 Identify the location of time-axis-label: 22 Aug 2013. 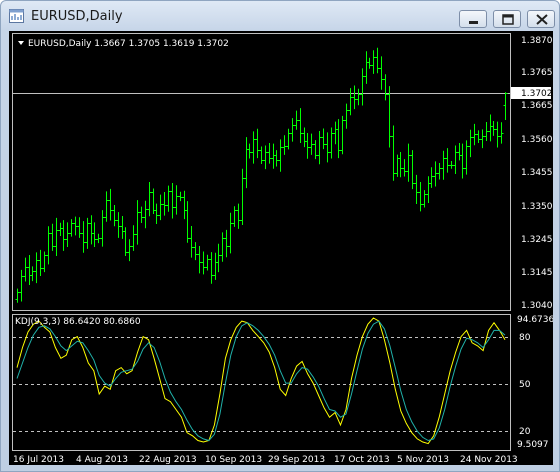
(168, 460).